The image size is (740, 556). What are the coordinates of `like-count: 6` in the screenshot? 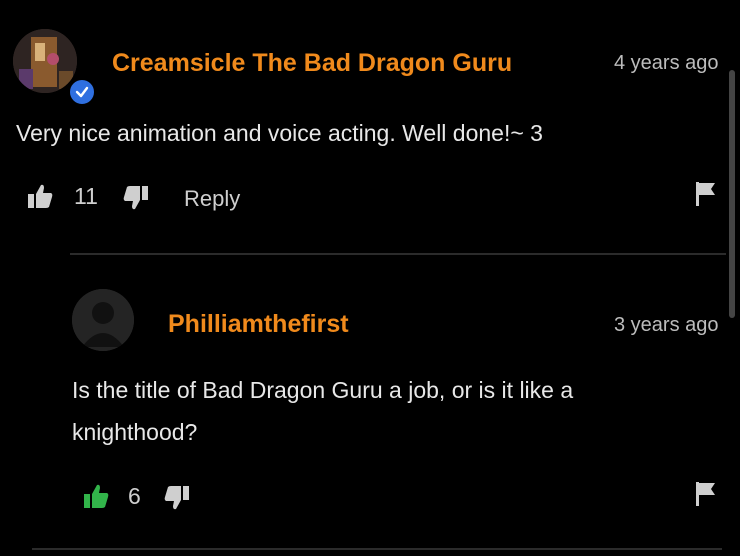 It's located at (134, 496).